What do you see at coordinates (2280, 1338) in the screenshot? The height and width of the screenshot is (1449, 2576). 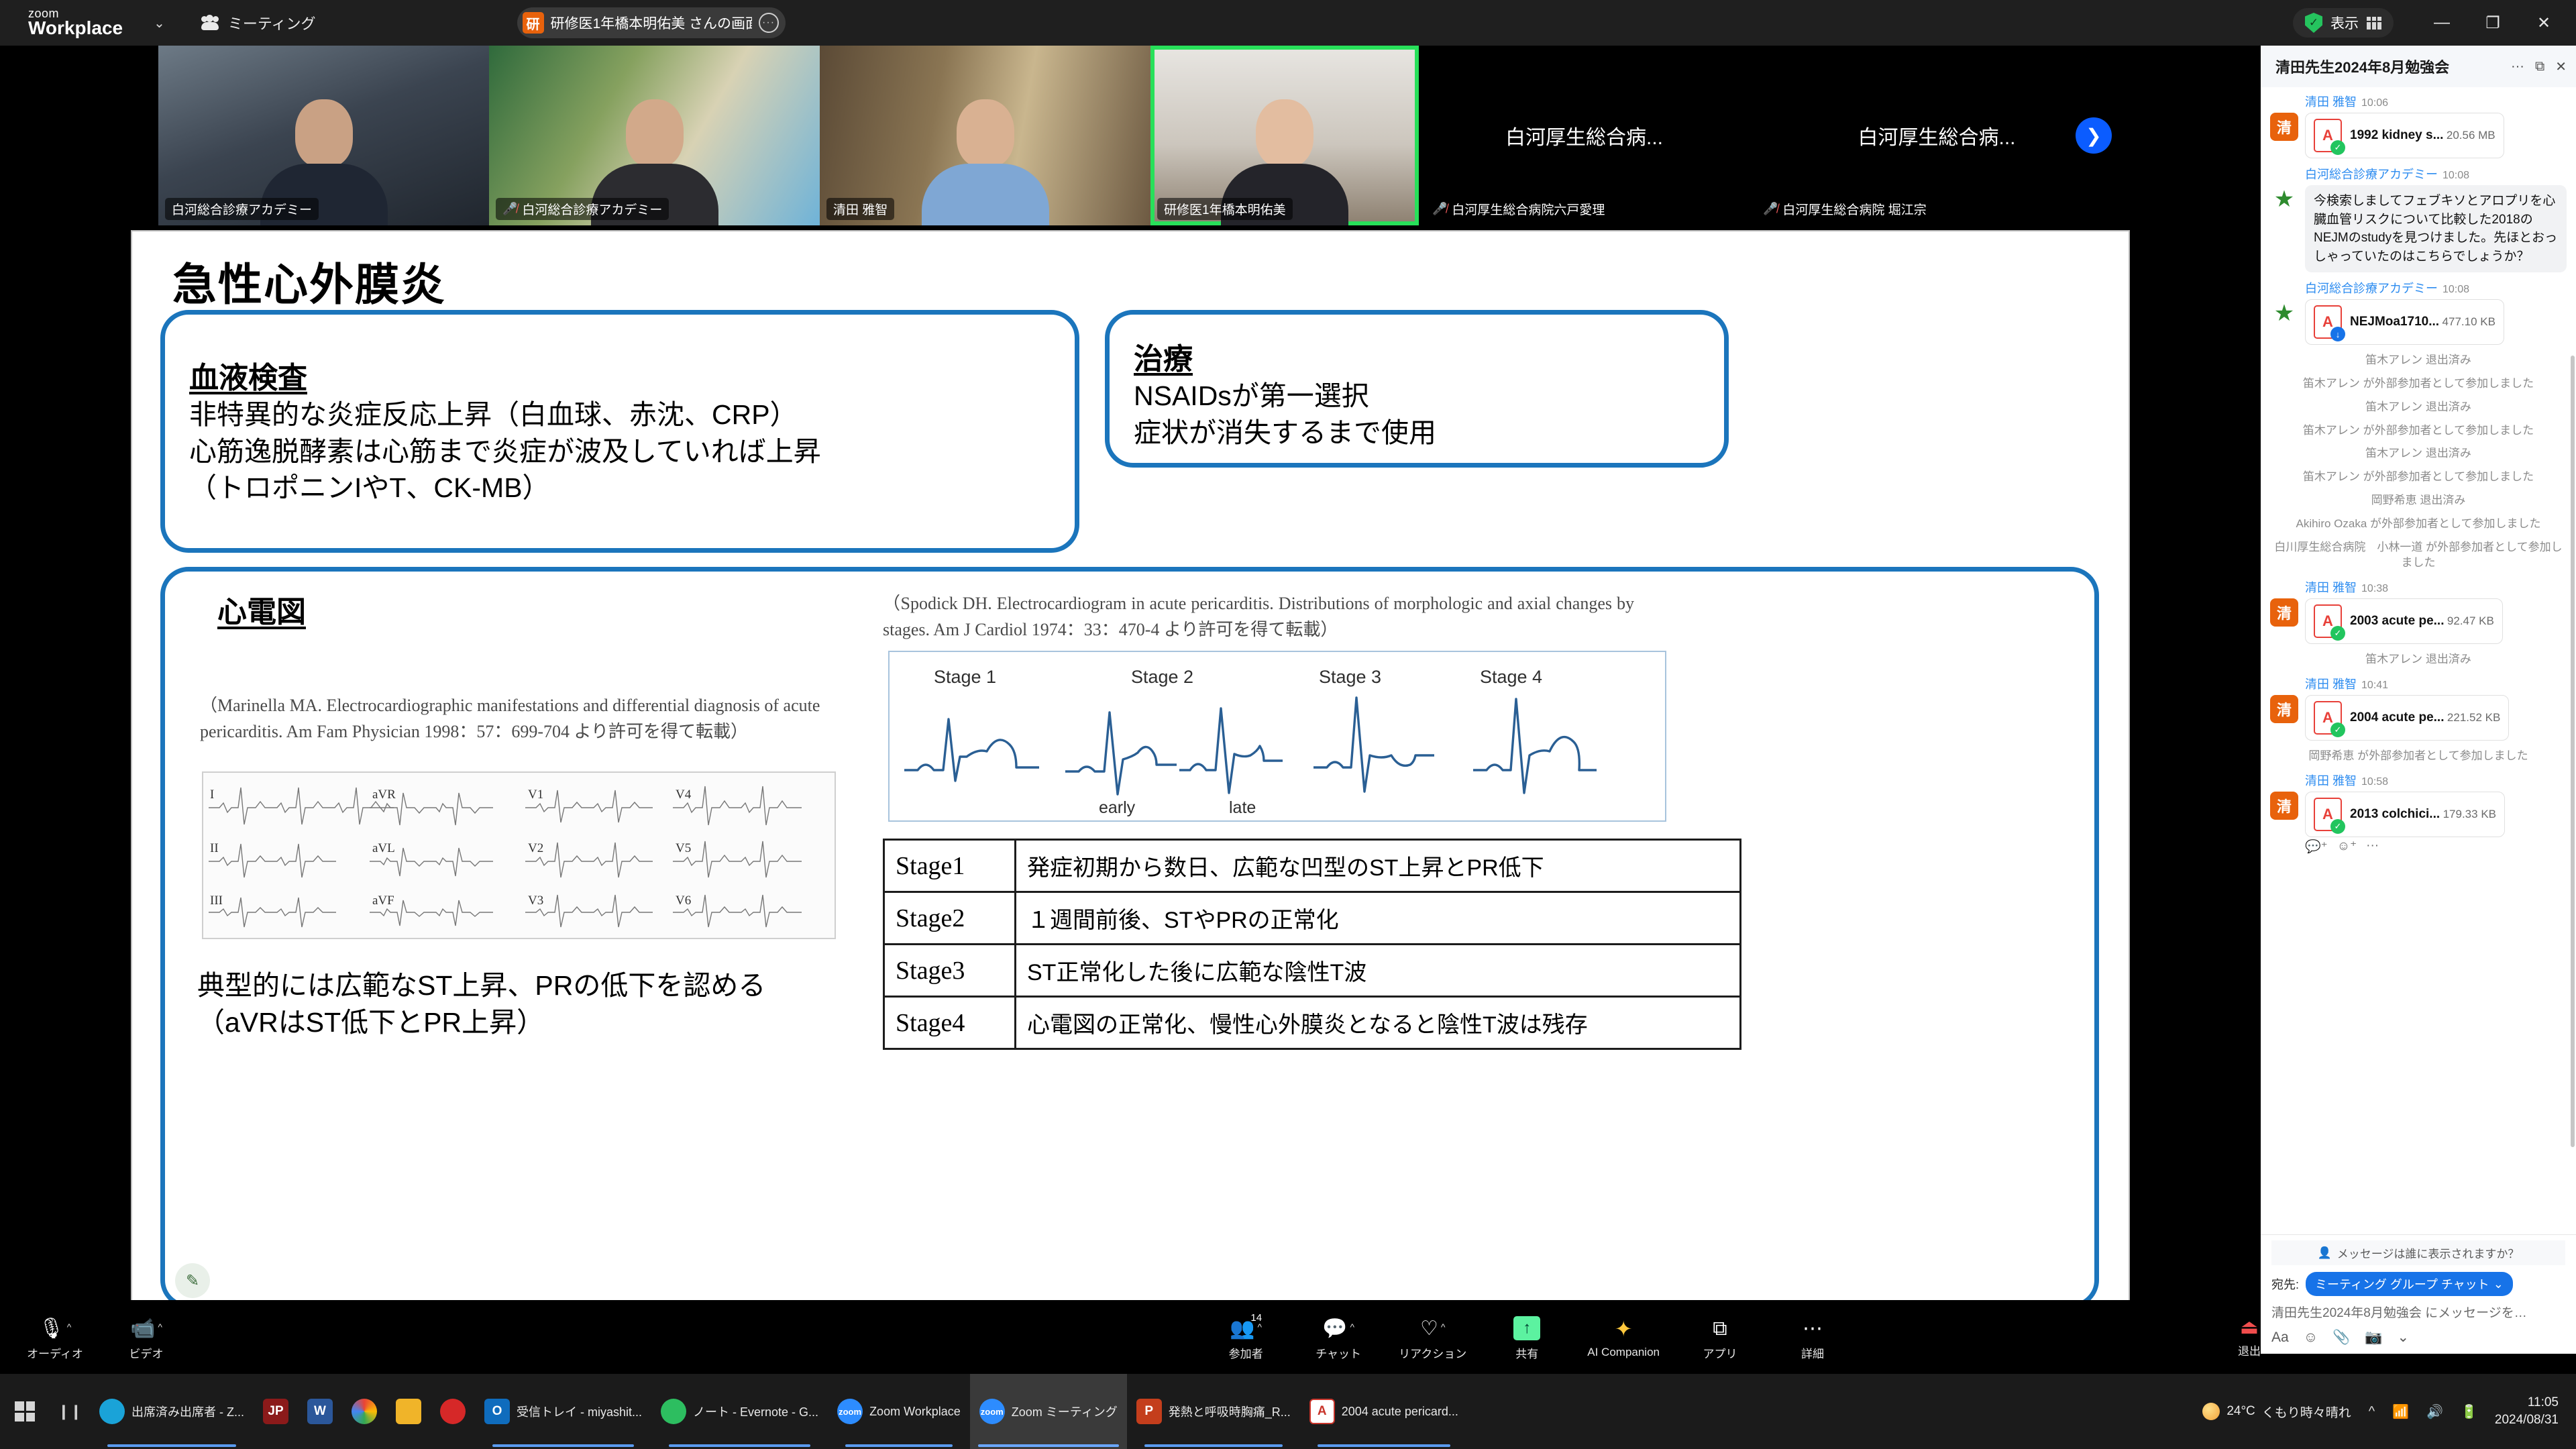 I see `format-text-icon: Aa` at bounding box center [2280, 1338].